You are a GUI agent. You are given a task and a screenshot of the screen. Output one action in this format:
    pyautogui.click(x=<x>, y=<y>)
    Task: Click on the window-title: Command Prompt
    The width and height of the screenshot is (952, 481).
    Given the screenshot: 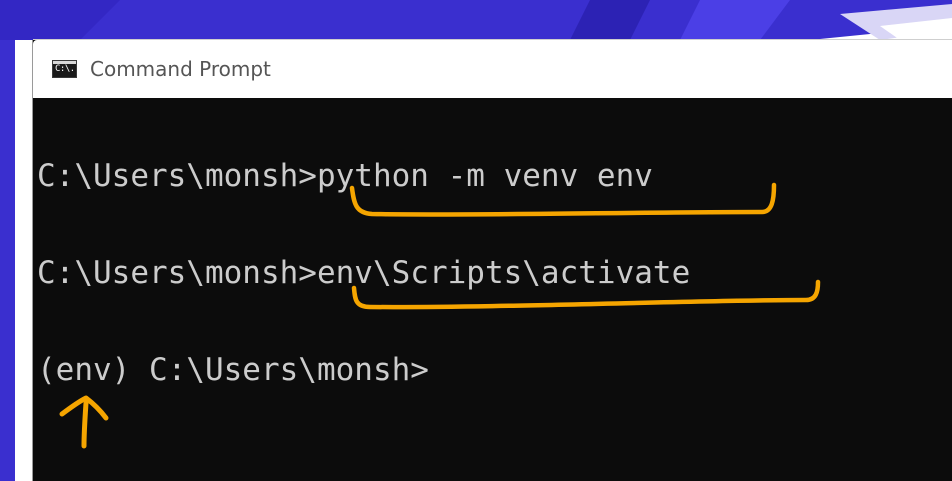 What is the action you would take?
    pyautogui.click(x=180, y=69)
    